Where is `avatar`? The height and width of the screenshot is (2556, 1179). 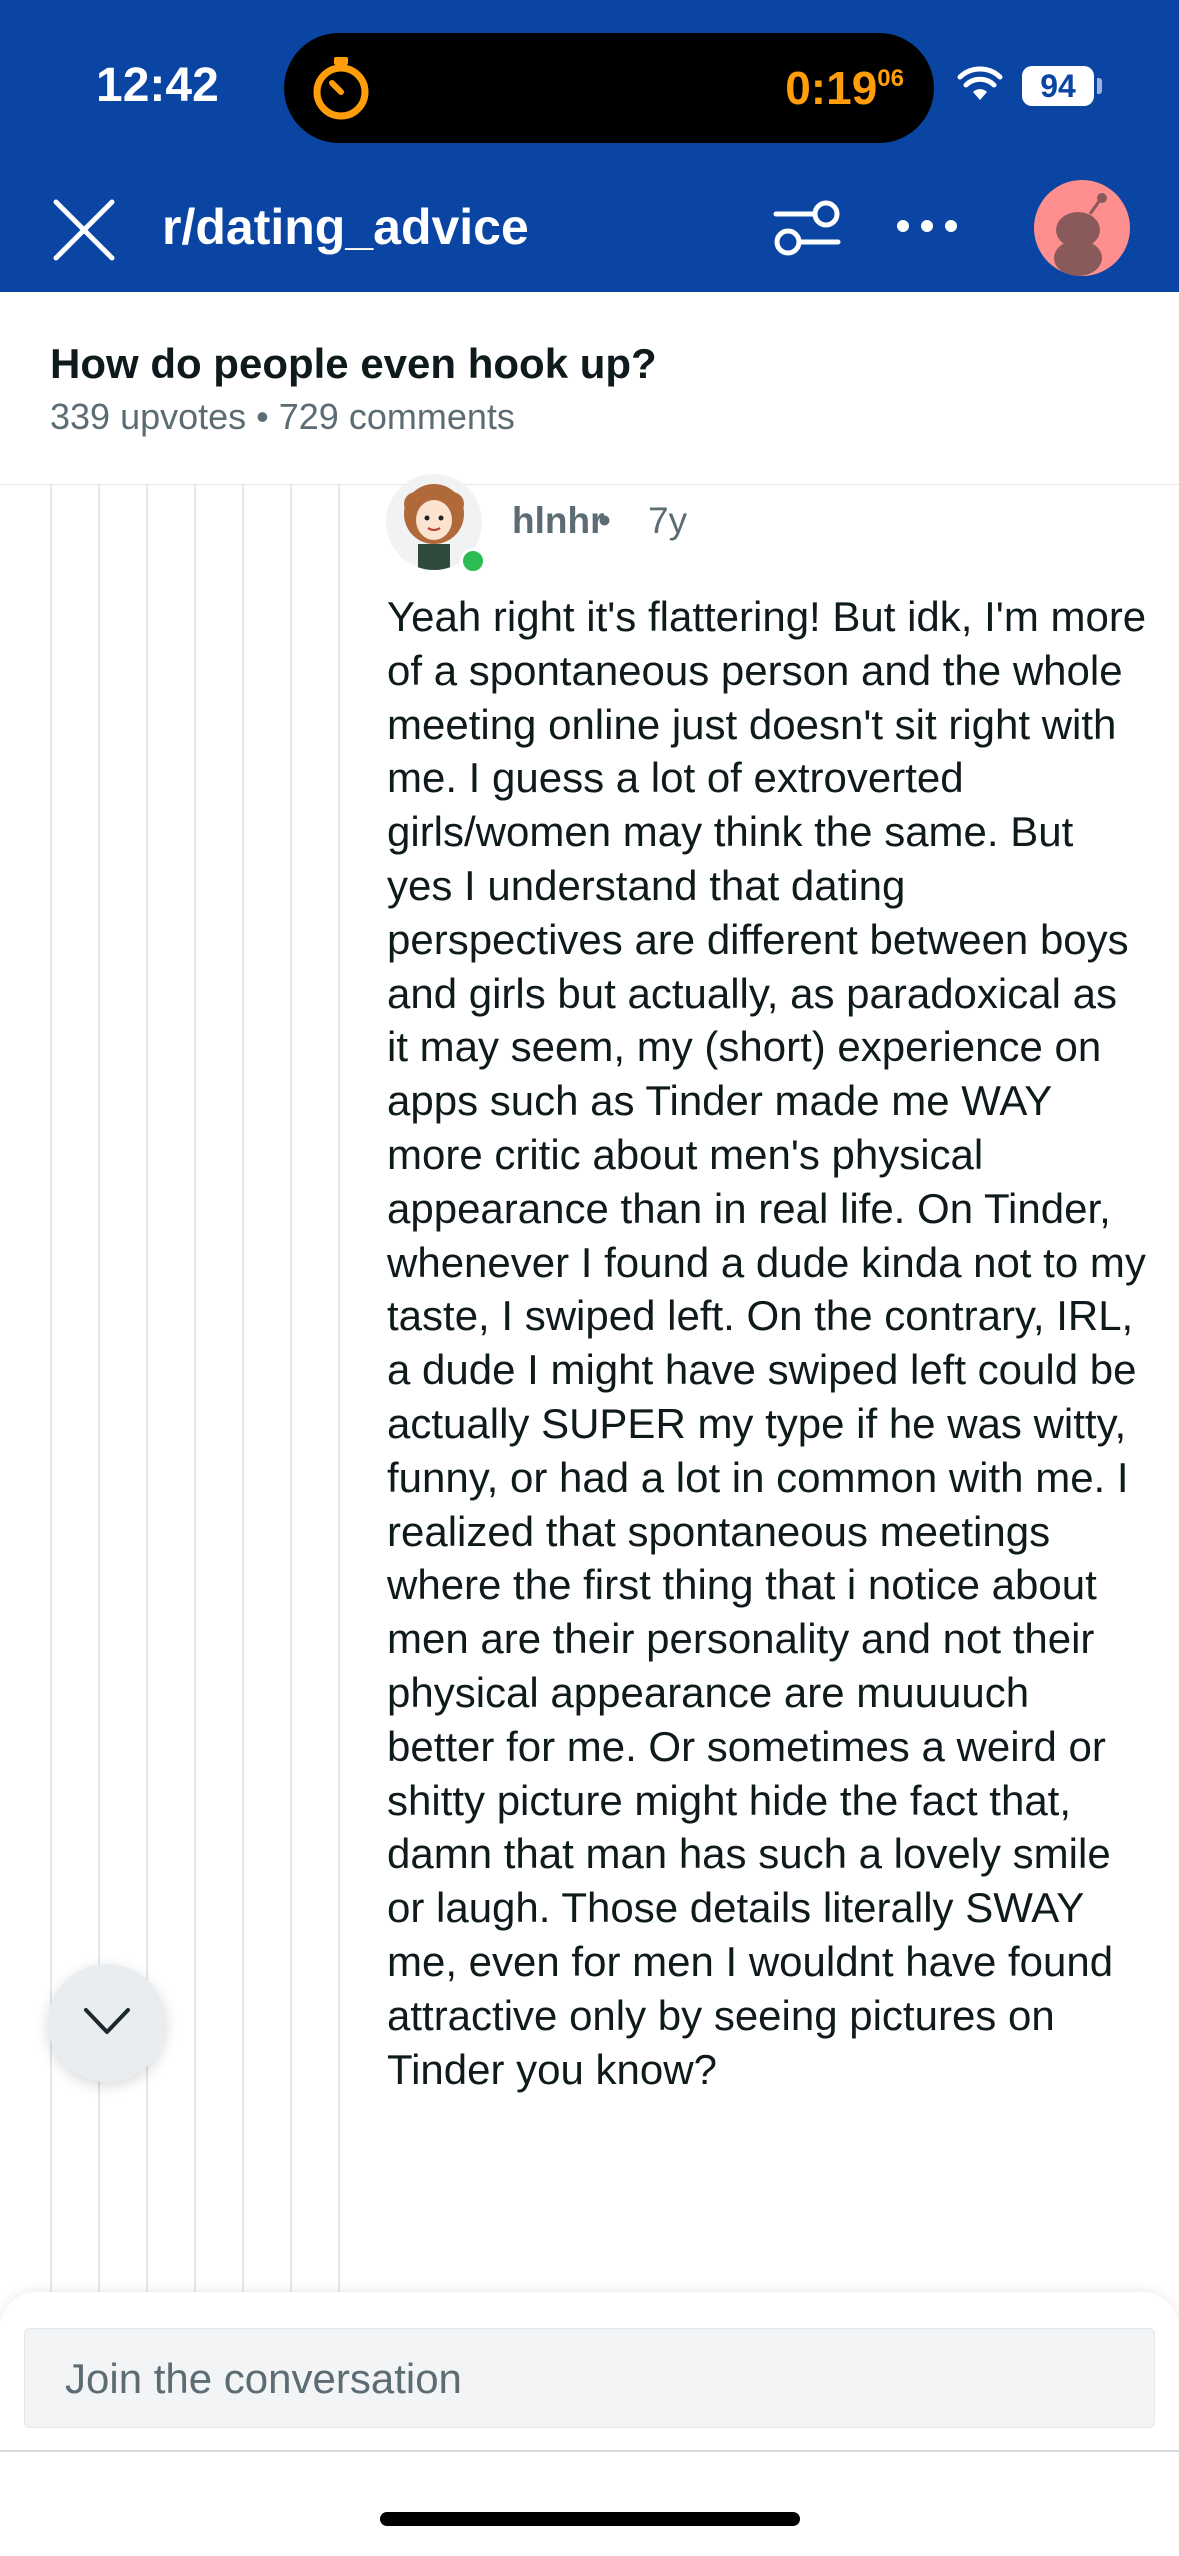
avatar is located at coordinates (1082, 228).